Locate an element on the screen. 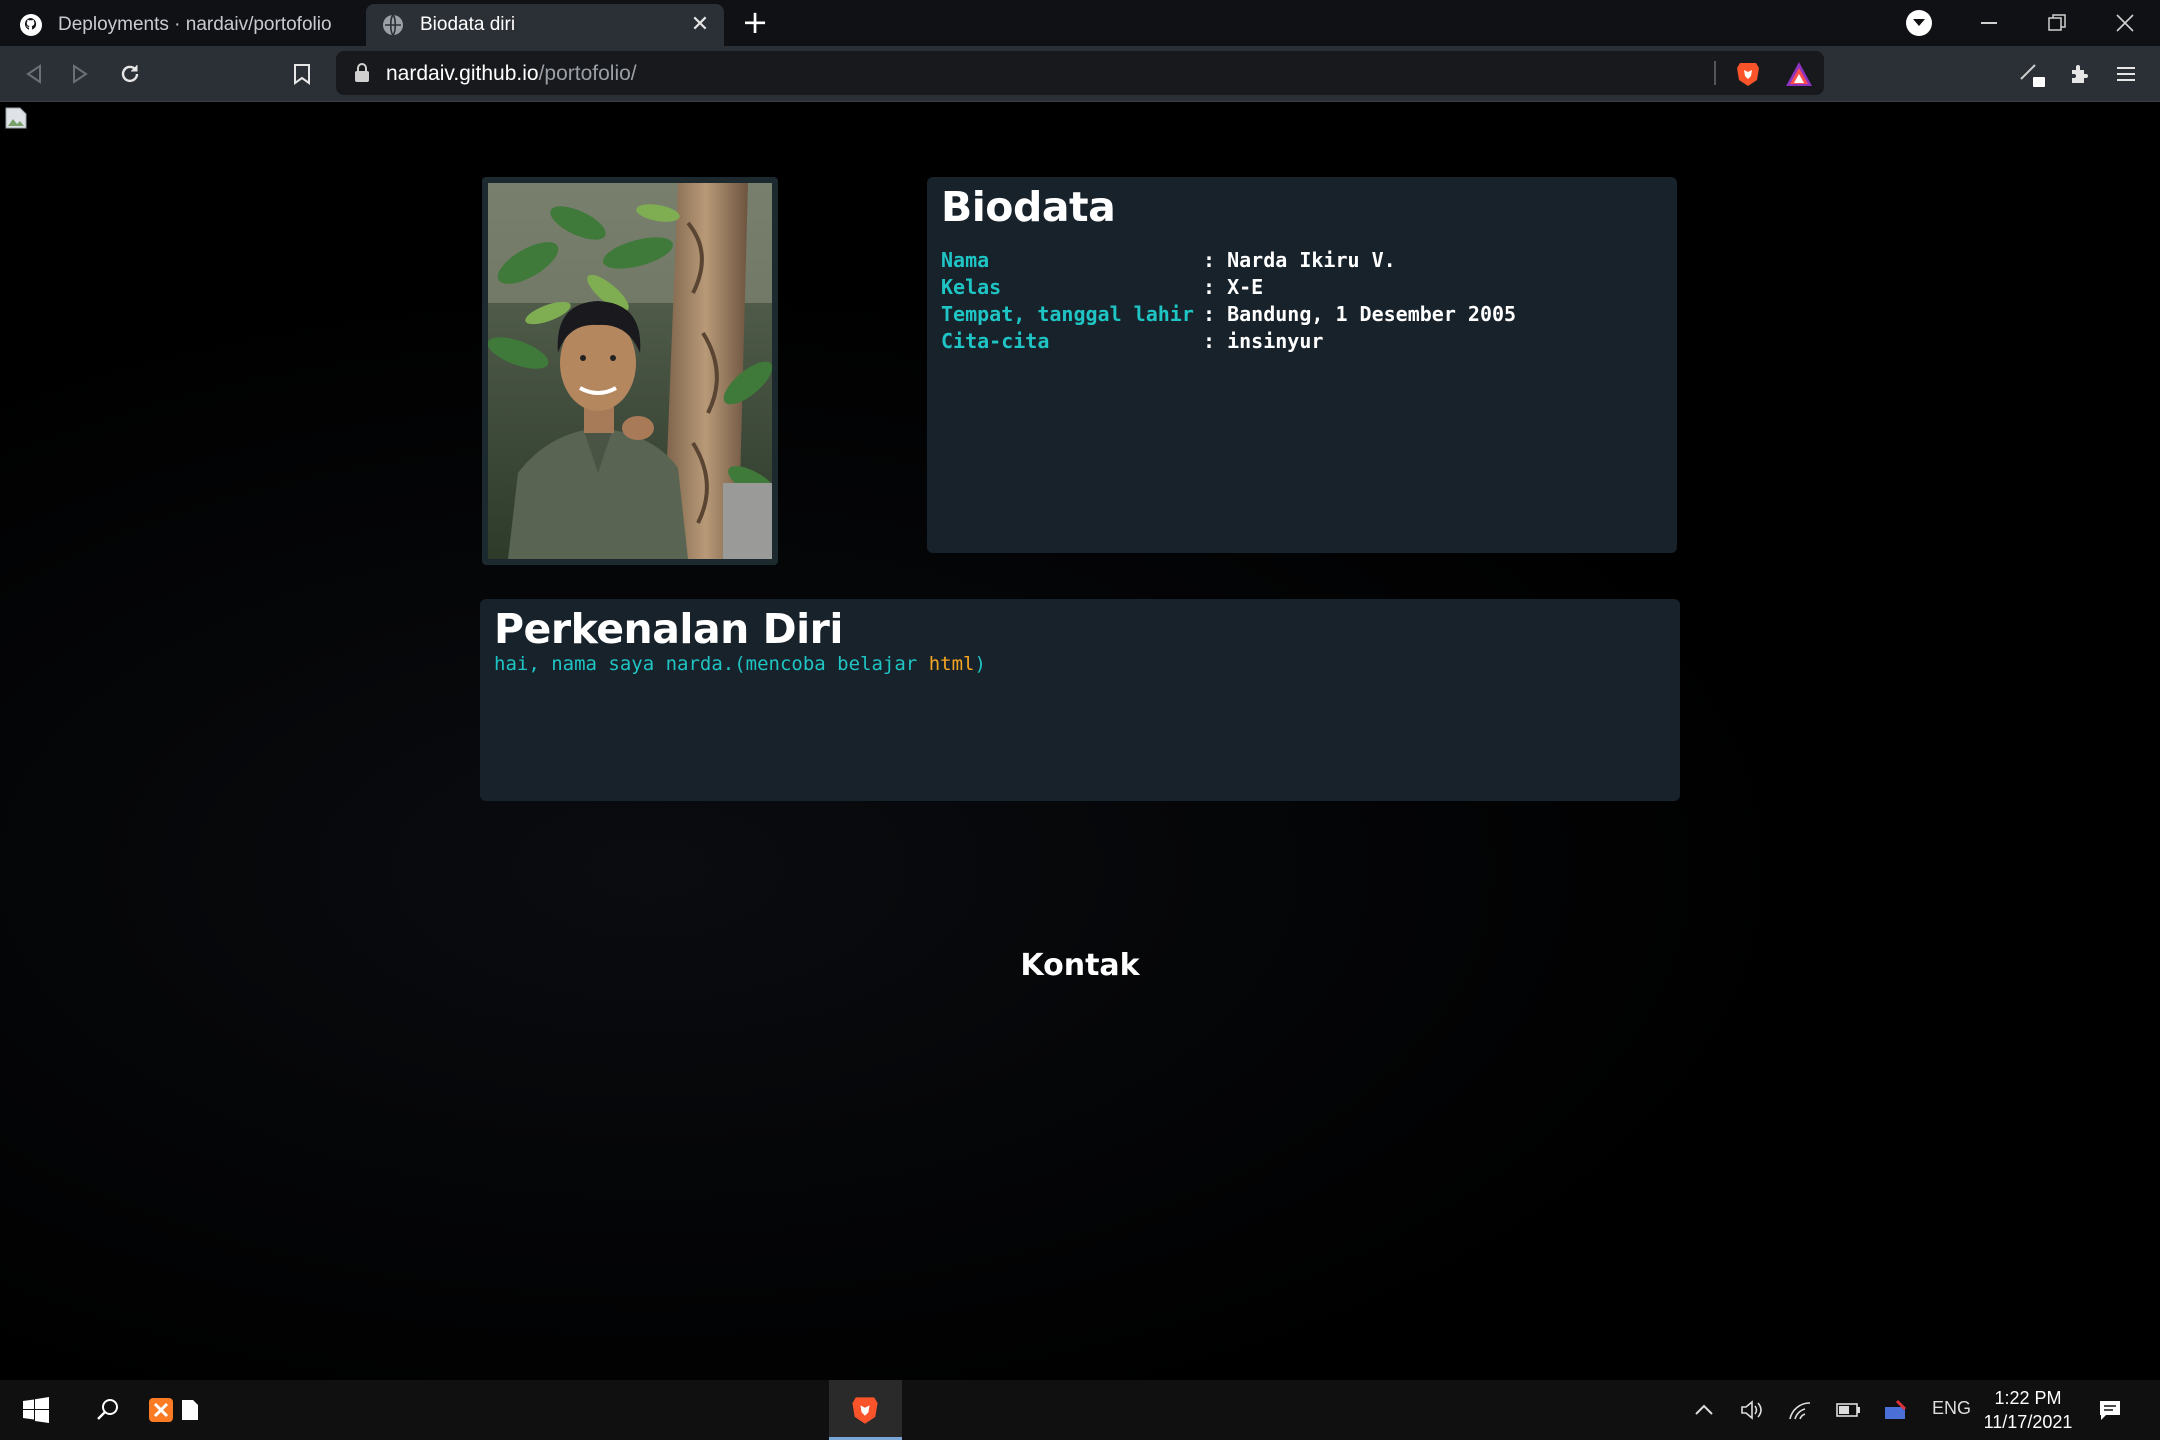 This screenshot has height=1440, width=2160. close-window-icon is located at coordinates (2125, 23).